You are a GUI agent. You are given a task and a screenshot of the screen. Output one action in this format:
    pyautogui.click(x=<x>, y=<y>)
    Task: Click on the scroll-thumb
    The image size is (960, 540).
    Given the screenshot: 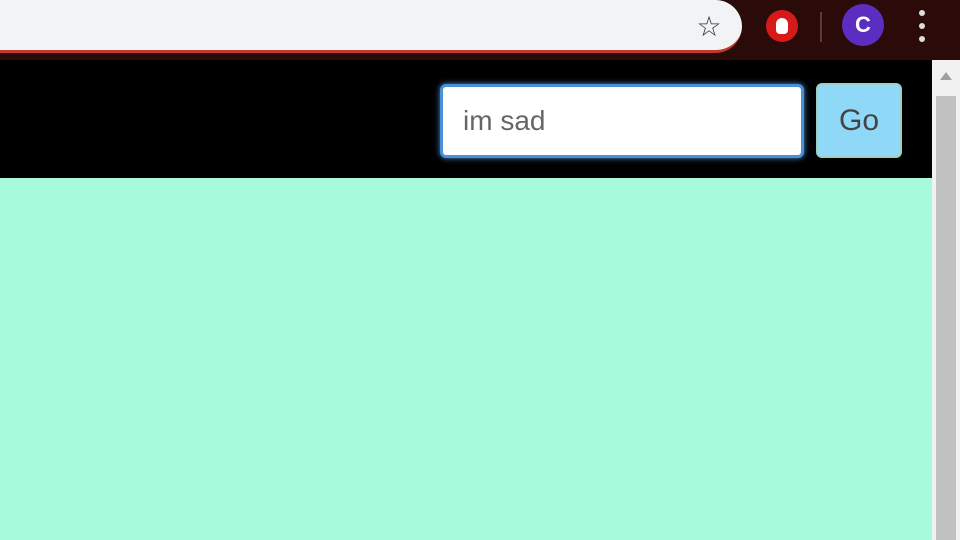 What is the action you would take?
    pyautogui.click(x=946, y=318)
    